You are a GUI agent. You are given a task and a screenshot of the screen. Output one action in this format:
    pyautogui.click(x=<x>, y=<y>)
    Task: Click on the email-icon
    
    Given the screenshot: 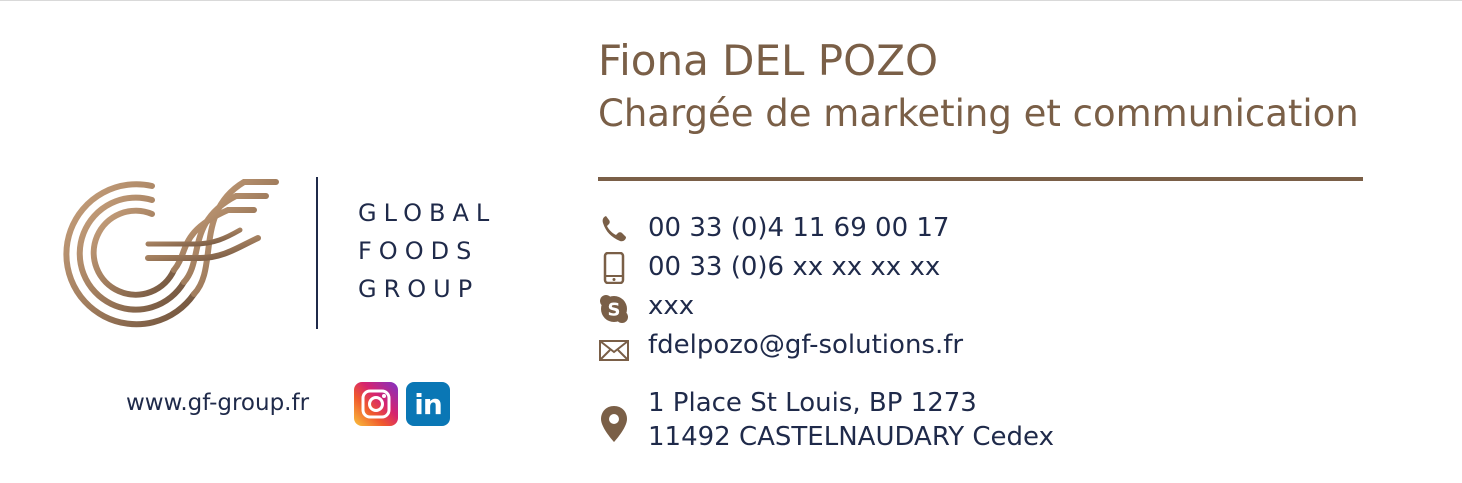 What is the action you would take?
    pyautogui.click(x=614, y=350)
    